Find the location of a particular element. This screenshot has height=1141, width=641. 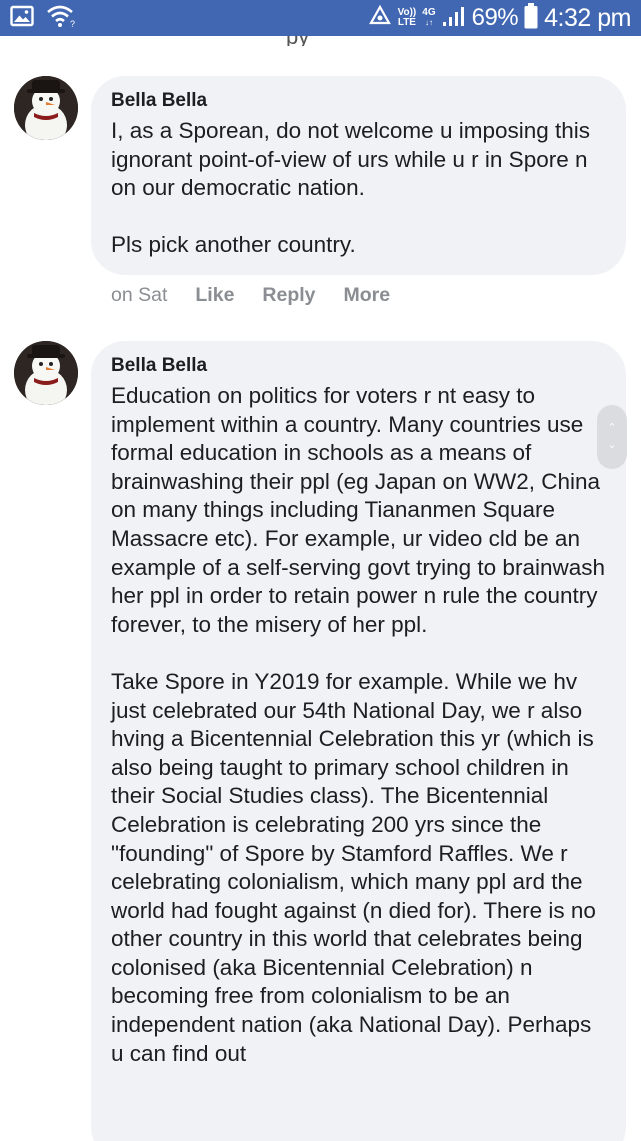

chevron-down-icon: ⌄ is located at coordinates (612, 445).